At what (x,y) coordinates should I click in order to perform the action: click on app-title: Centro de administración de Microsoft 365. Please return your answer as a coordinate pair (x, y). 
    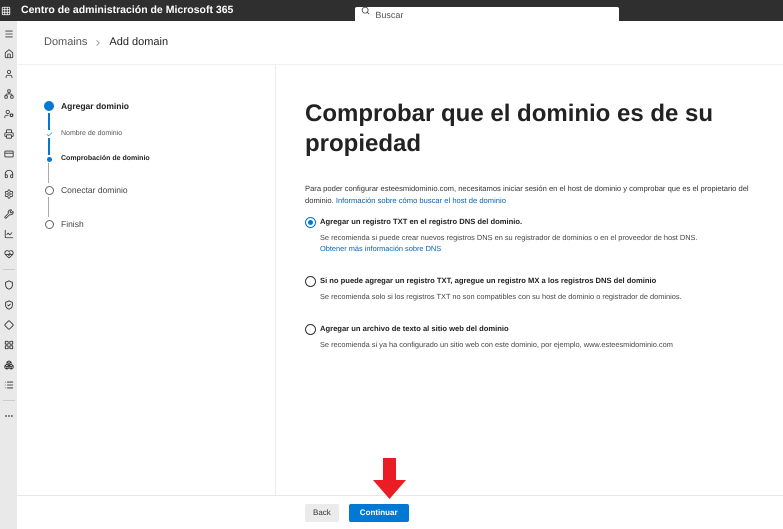
    Looking at the image, I should click on (127, 10).